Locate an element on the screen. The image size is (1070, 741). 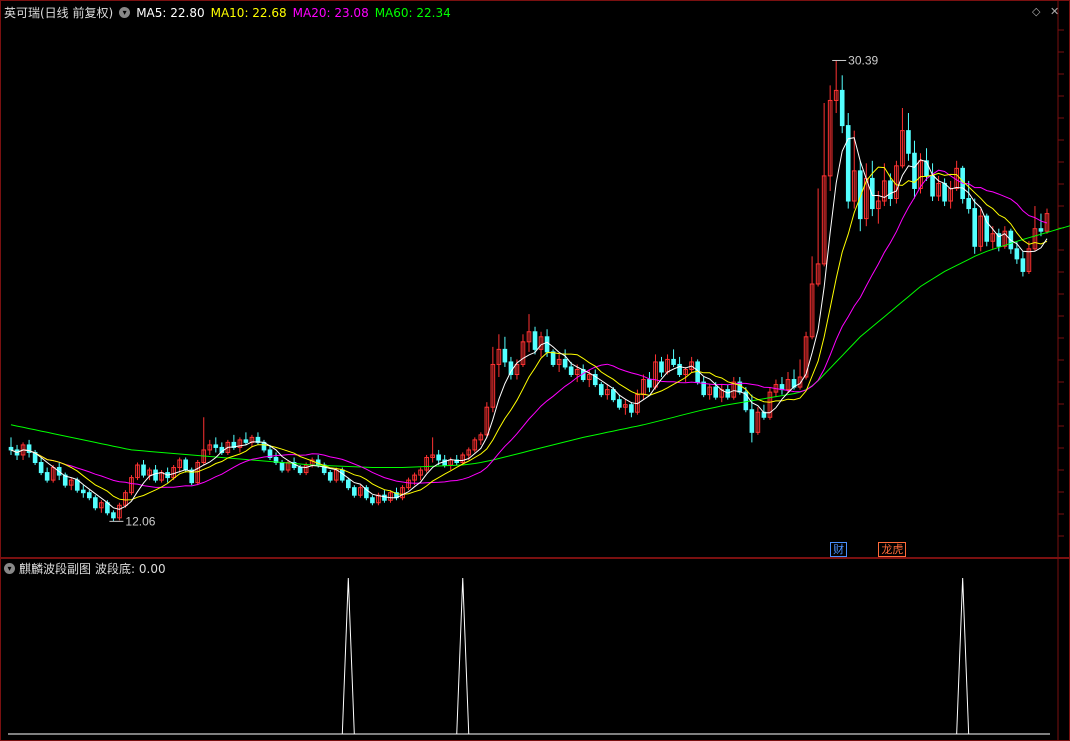
dragon-tiger-badge: 龙虎 is located at coordinates (892, 549).